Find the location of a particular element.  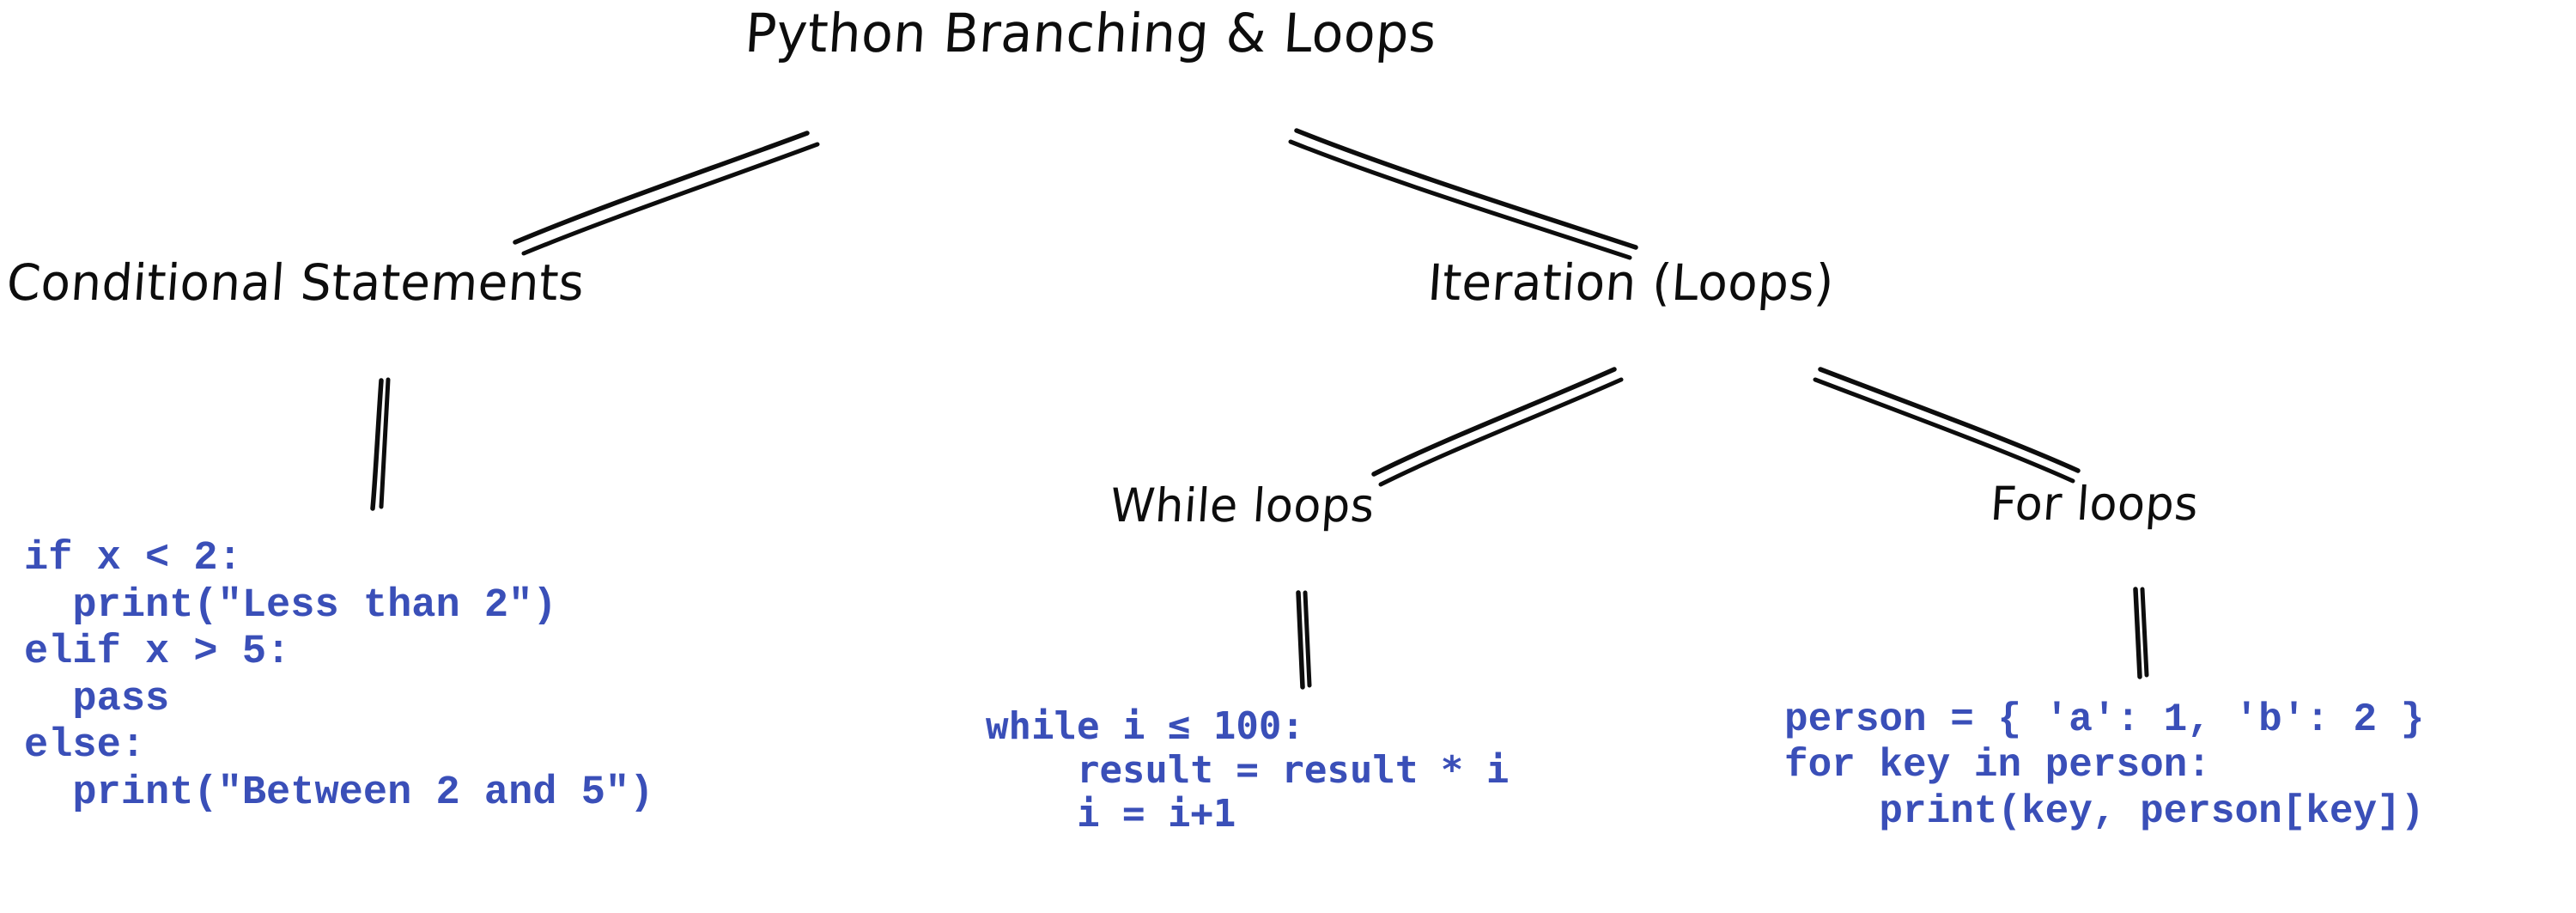

edge-root-to-conditional is located at coordinates (666, 193).